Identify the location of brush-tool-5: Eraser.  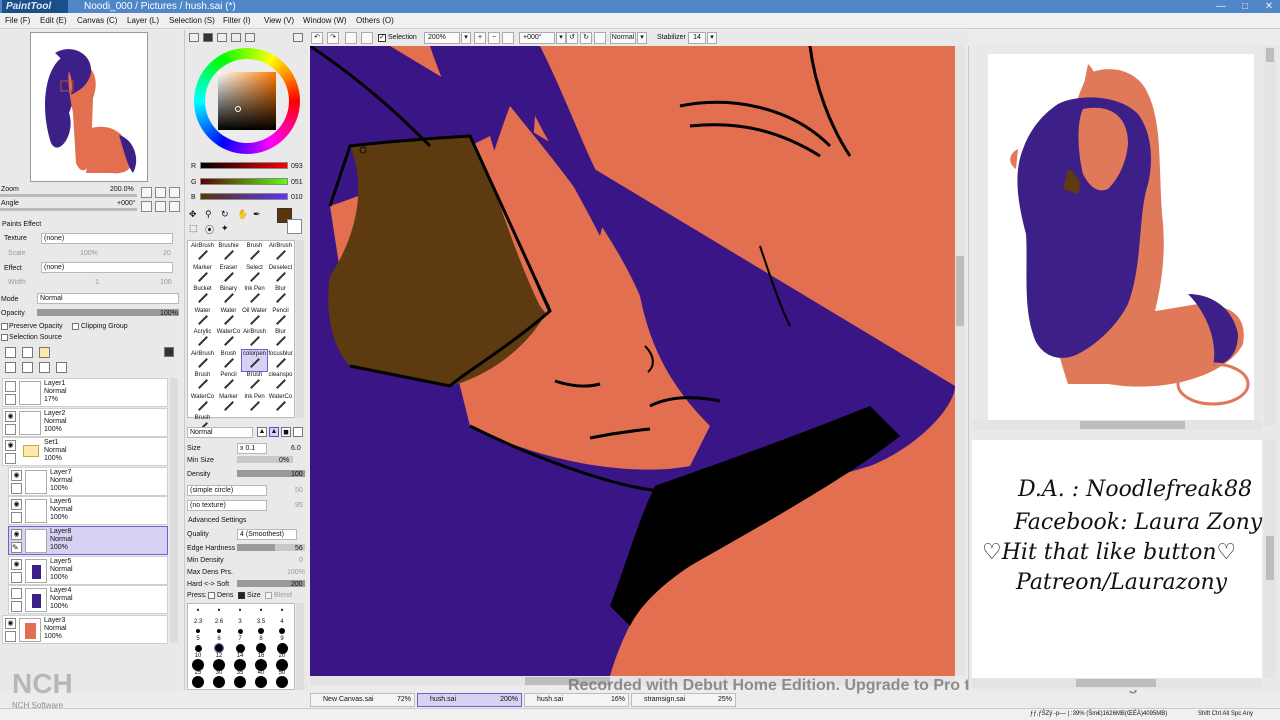
(228, 274).